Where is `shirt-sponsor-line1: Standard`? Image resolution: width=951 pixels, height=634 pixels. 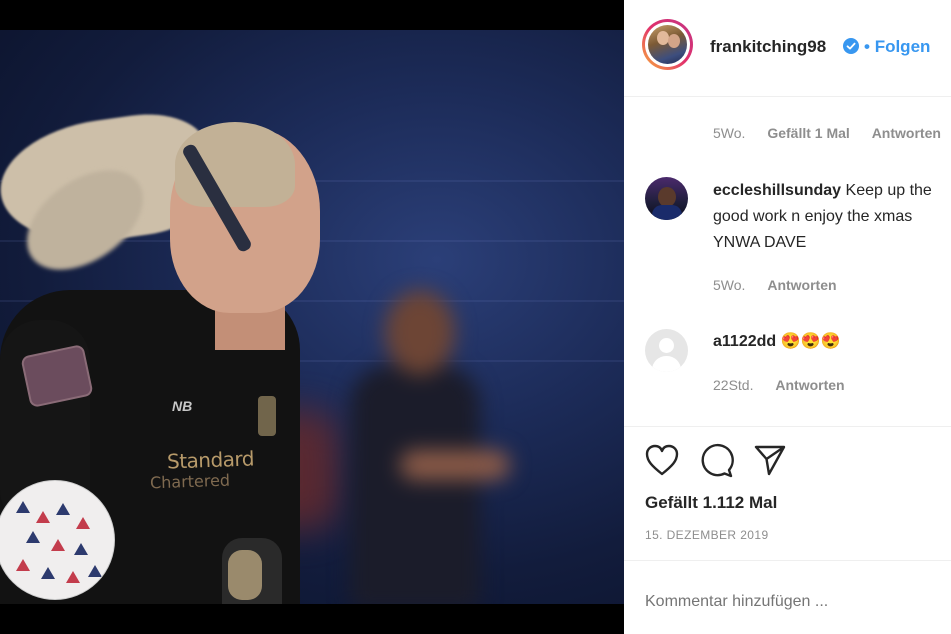 shirt-sponsor-line1: Standard is located at coordinates (210, 460).